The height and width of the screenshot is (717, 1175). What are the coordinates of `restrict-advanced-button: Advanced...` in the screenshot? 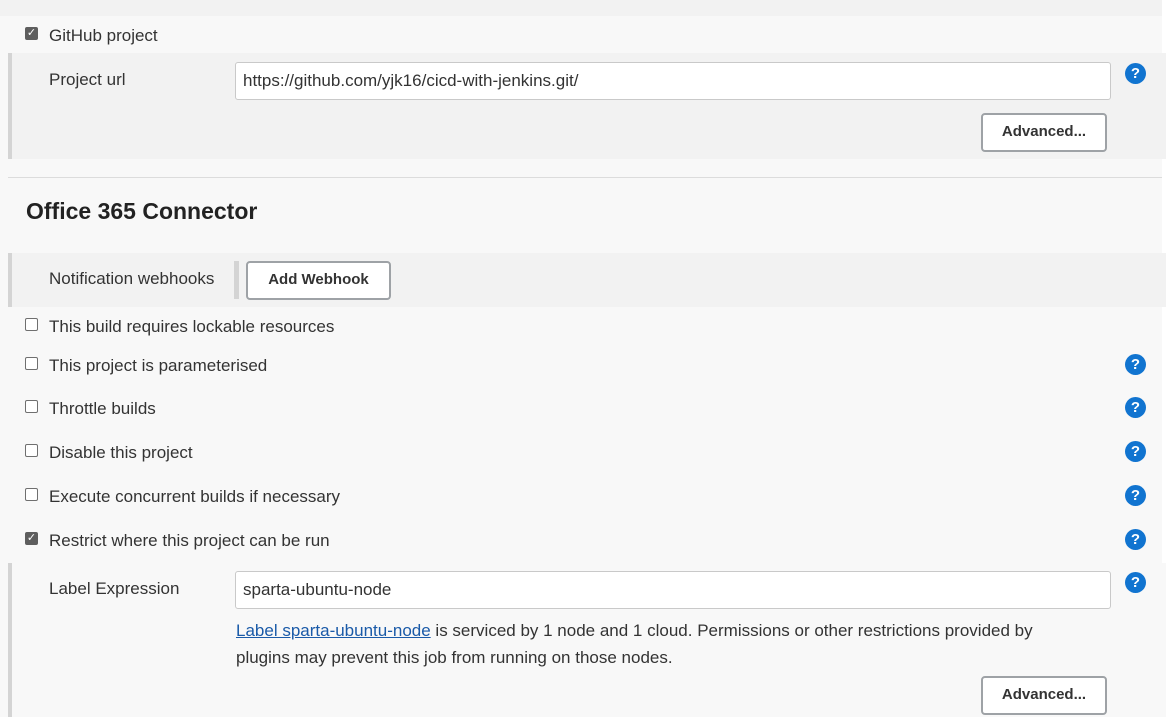 It's located at (1044, 695).